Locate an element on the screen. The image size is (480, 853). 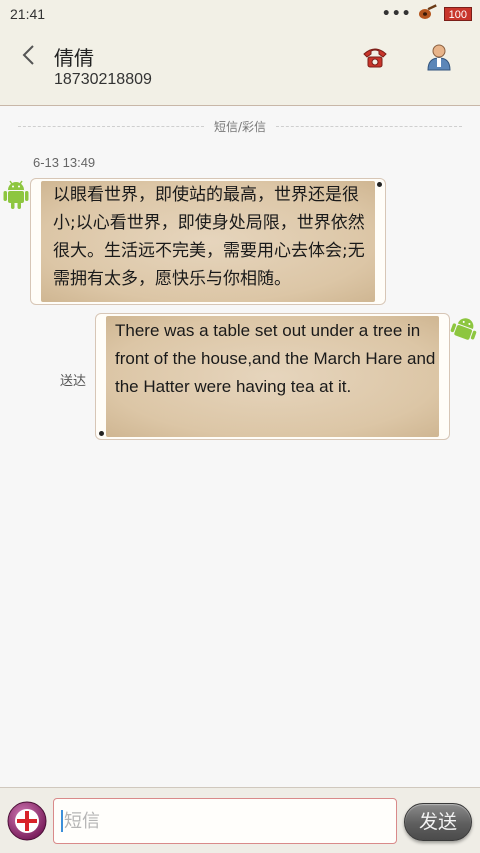
contact-name: 倩倩 is located at coordinates (74, 58).